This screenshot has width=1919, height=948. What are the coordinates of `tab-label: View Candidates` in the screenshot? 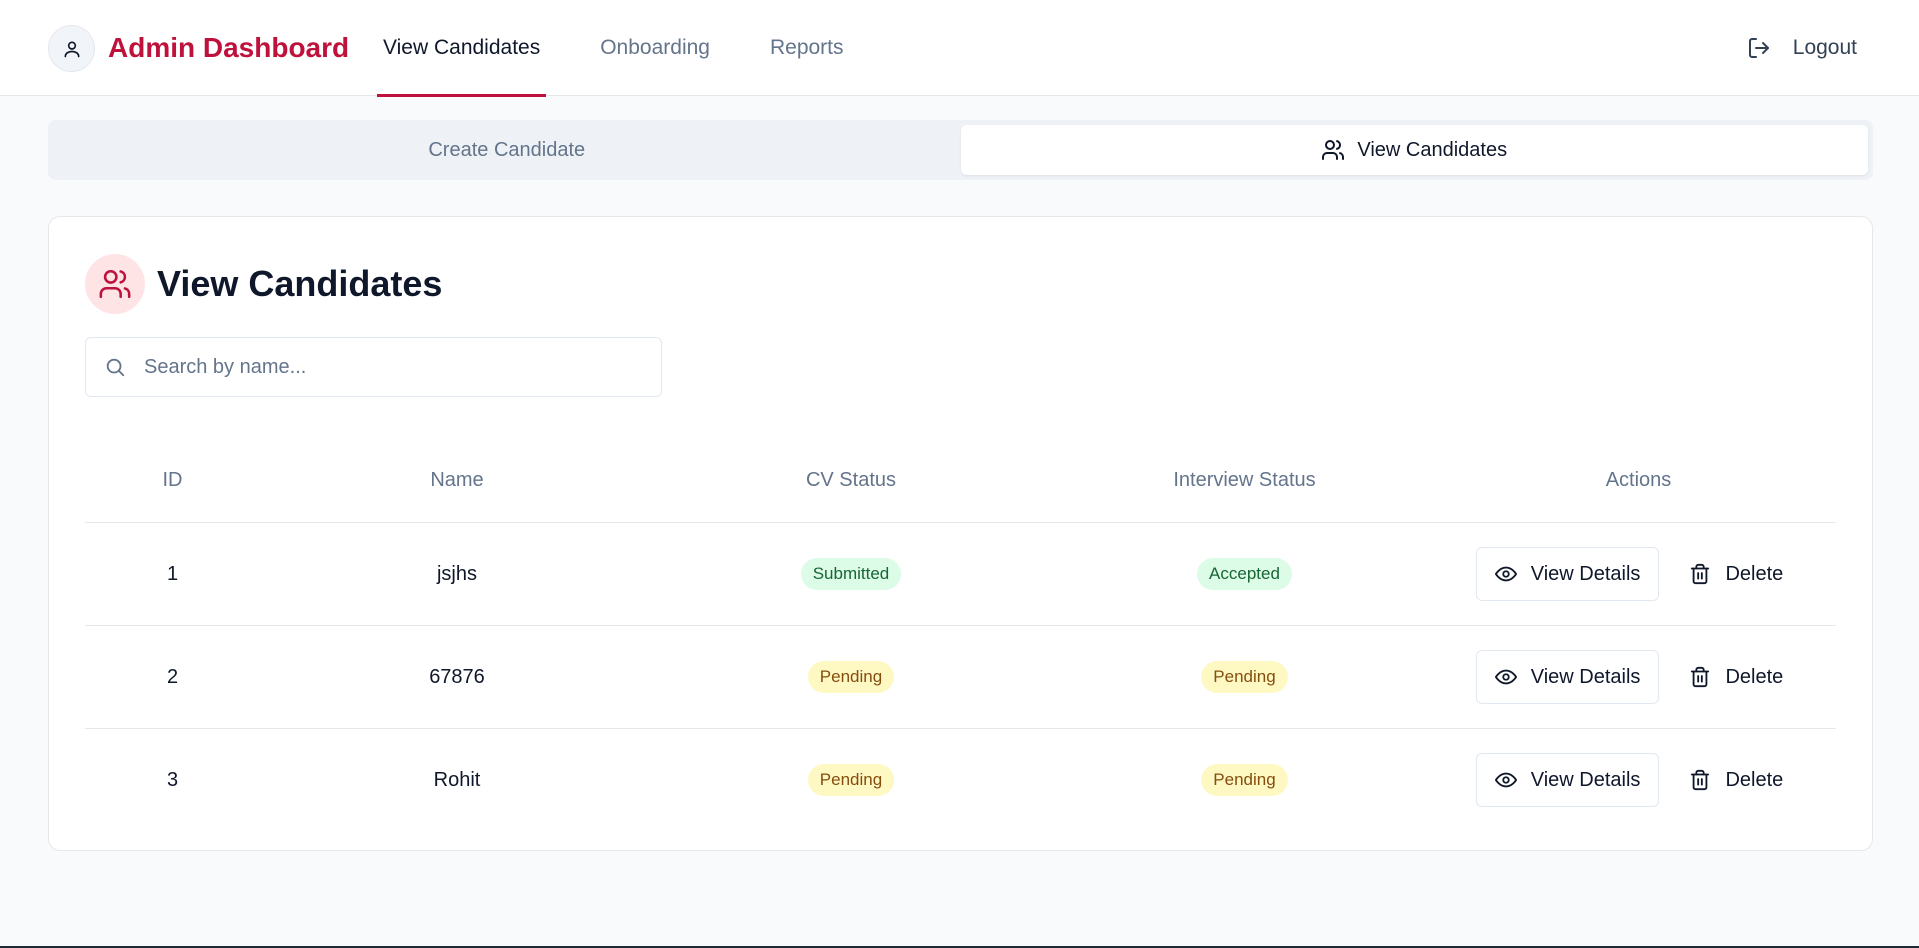 It's located at (1432, 149).